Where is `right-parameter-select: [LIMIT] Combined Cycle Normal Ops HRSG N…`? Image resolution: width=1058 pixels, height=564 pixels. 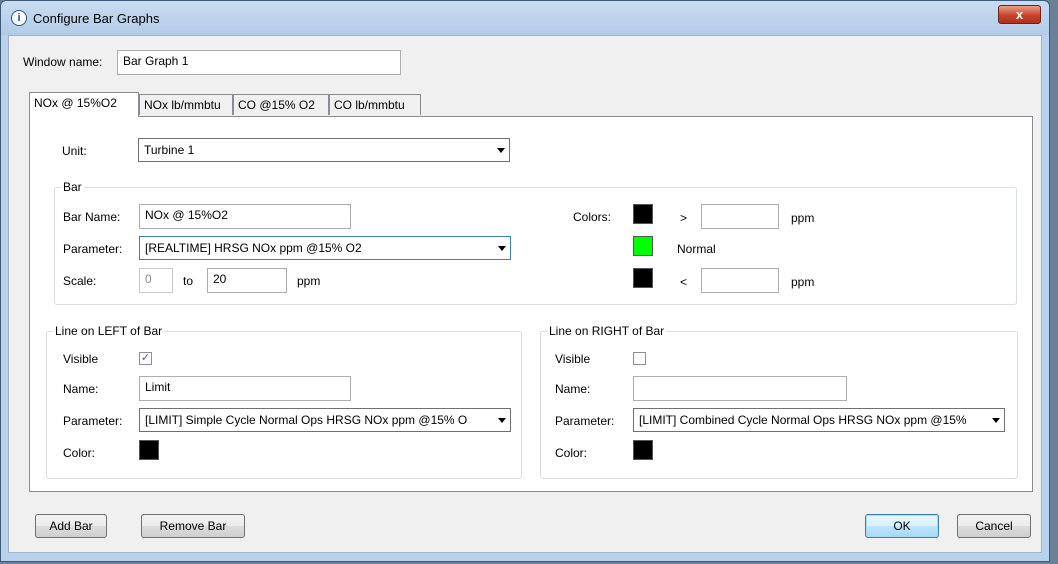 right-parameter-select: [LIMIT] Combined Cycle Normal Ops HRSG N… is located at coordinates (819, 420).